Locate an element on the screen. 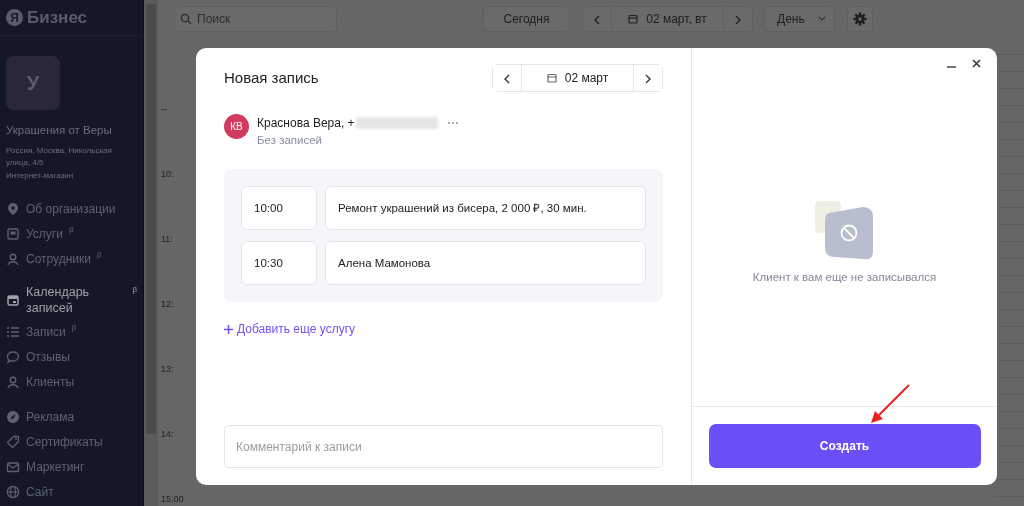 The image size is (1024, 506). time-label: 12: is located at coordinates (168, 305).